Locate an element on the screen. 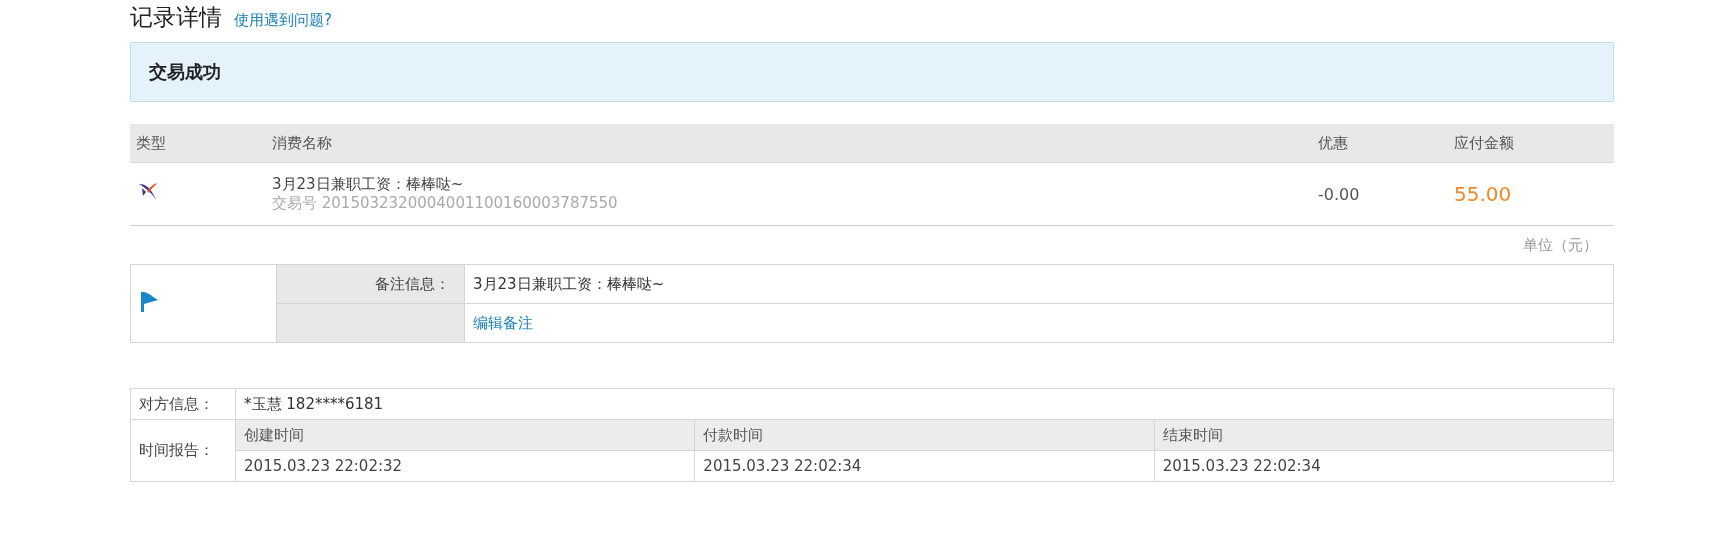  column-header: 类型 is located at coordinates (151, 143).